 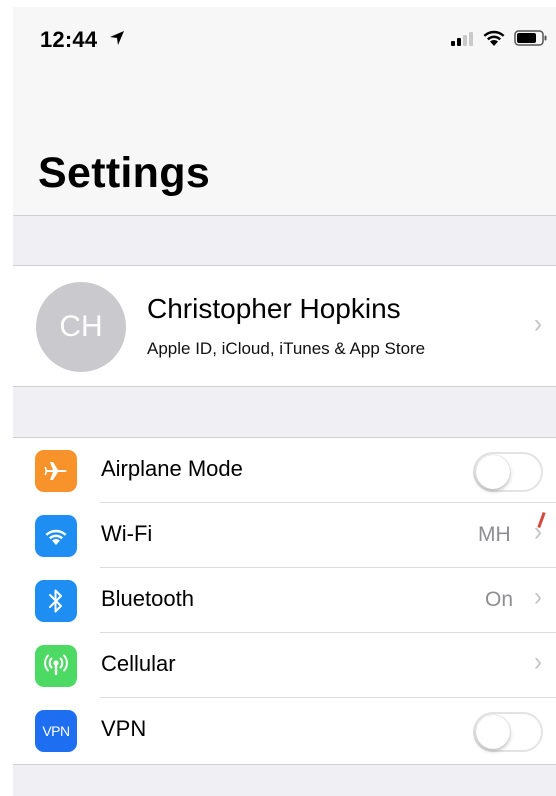 What do you see at coordinates (462, 39) in the screenshot?
I see `cellular-signal-icon` at bounding box center [462, 39].